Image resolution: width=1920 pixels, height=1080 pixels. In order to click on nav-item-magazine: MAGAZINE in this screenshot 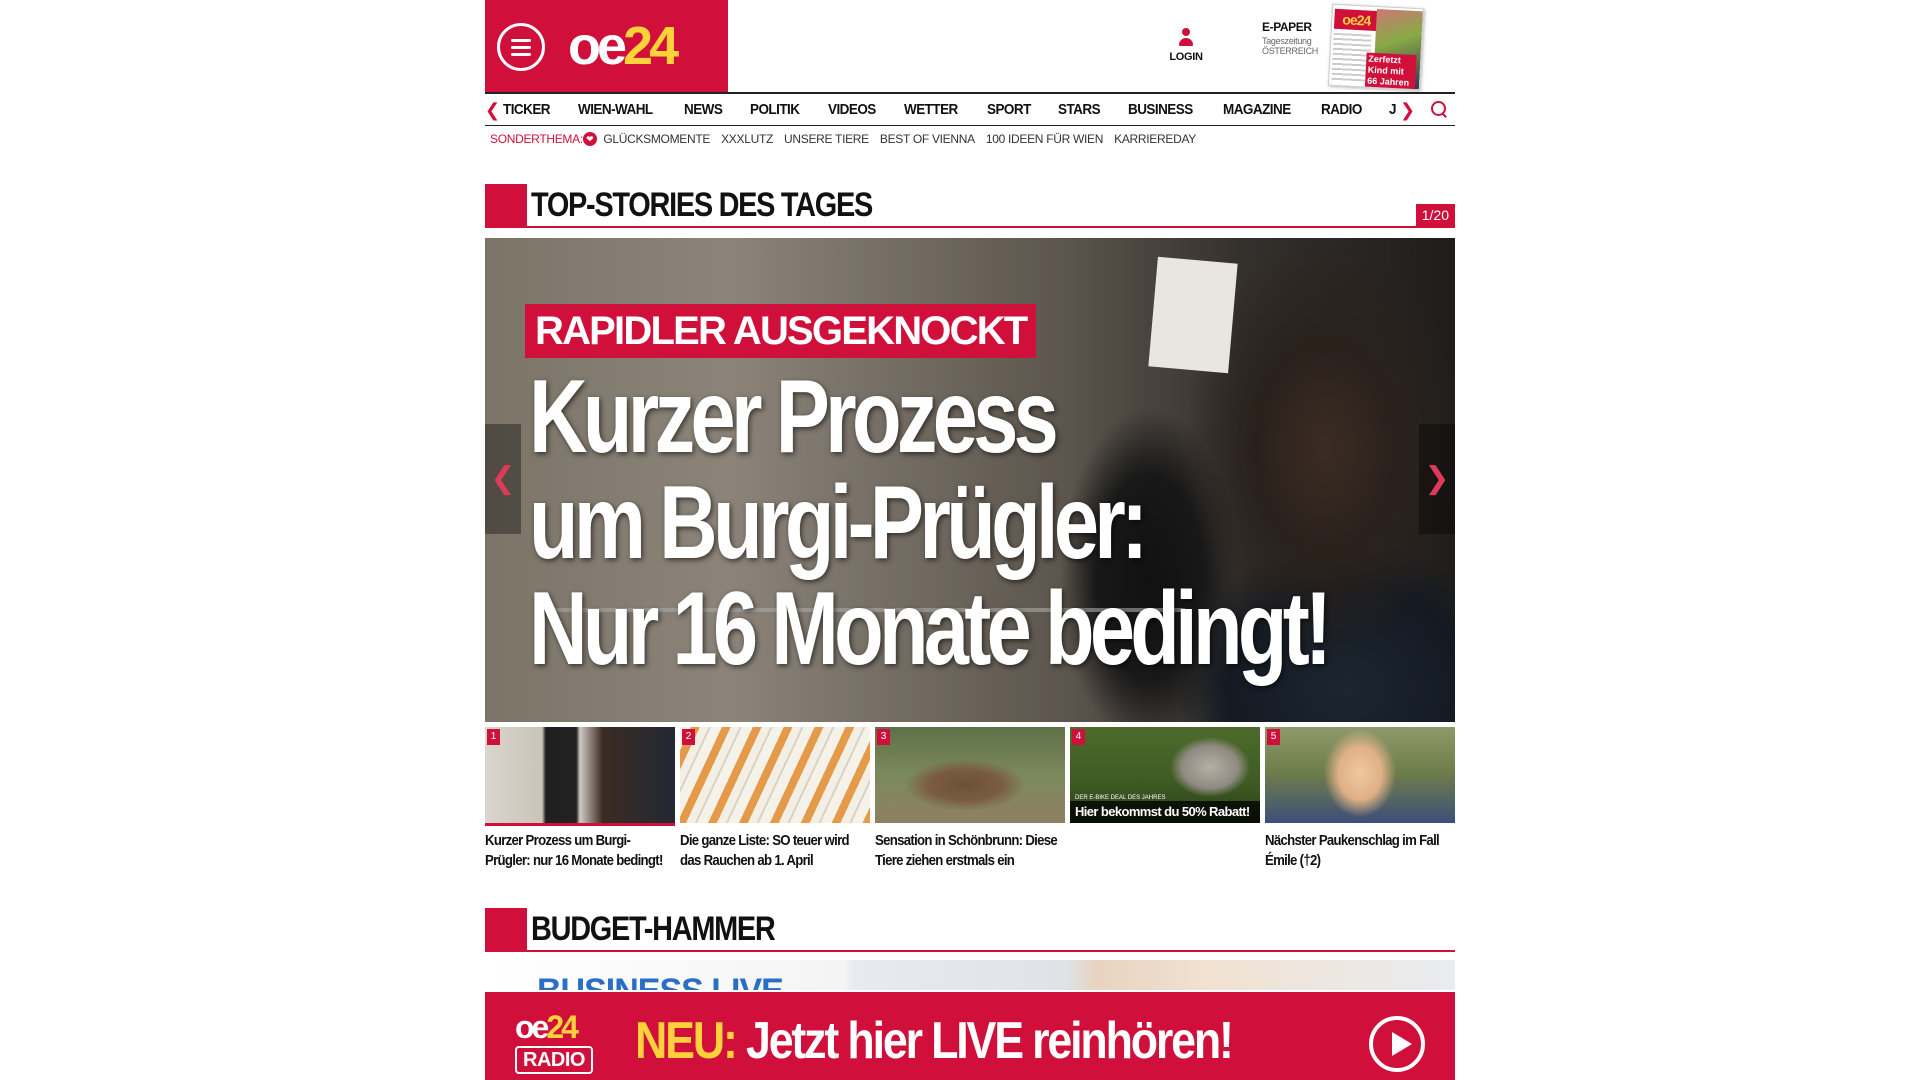, I will do `click(1257, 110)`.